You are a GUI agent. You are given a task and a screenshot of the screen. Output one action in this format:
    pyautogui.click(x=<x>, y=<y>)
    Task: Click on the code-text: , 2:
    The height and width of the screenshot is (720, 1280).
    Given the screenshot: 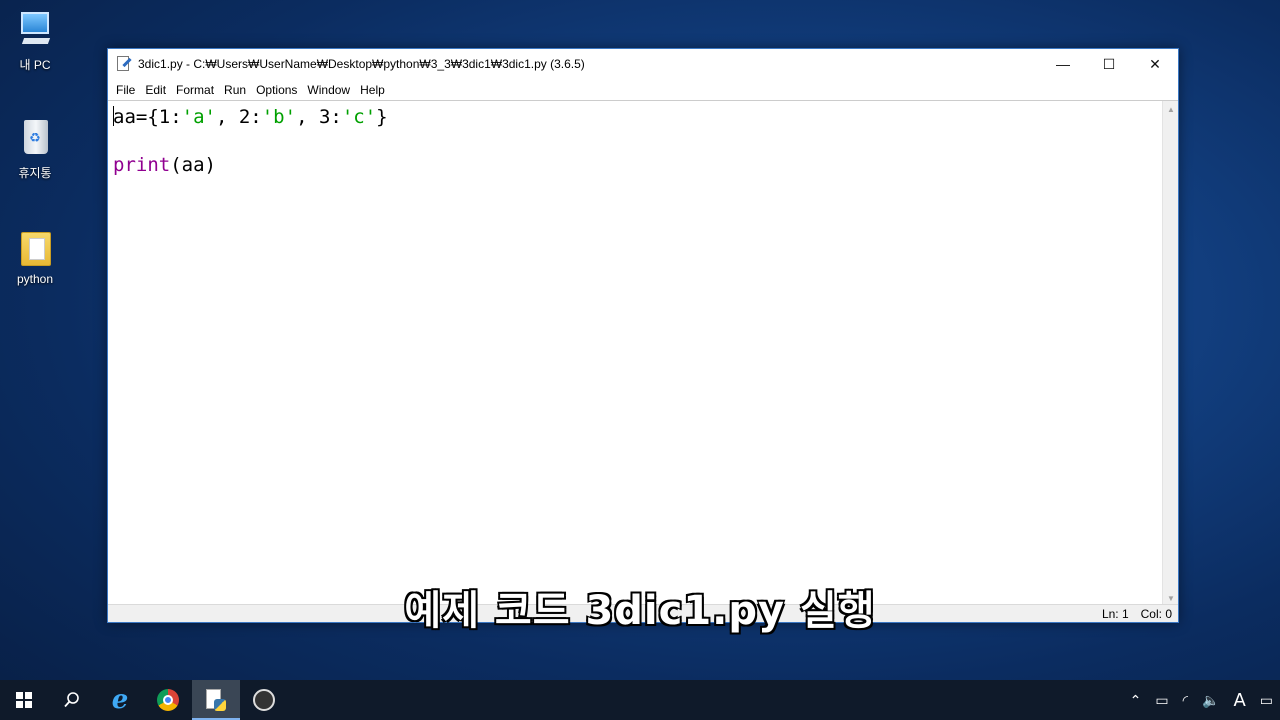 What is the action you would take?
    pyautogui.click(x=238, y=117)
    